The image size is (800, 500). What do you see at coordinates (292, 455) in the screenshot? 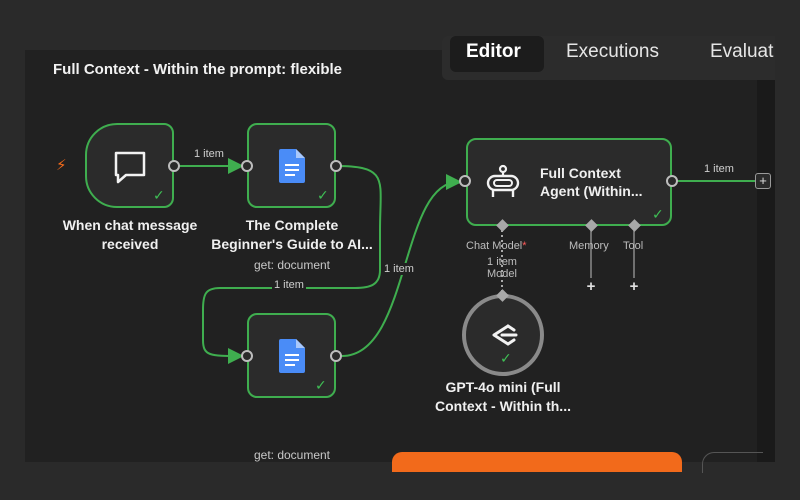
I see `doc2-subtitle: get: document` at bounding box center [292, 455].